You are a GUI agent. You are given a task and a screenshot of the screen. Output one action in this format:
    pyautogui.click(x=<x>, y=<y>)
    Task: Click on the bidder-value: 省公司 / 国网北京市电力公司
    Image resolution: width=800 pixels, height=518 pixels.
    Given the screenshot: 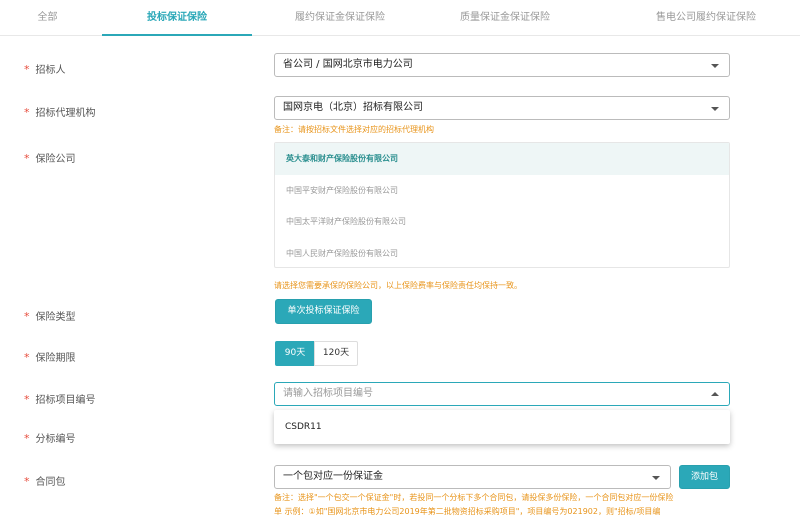 What is the action you would take?
    pyautogui.click(x=348, y=64)
    